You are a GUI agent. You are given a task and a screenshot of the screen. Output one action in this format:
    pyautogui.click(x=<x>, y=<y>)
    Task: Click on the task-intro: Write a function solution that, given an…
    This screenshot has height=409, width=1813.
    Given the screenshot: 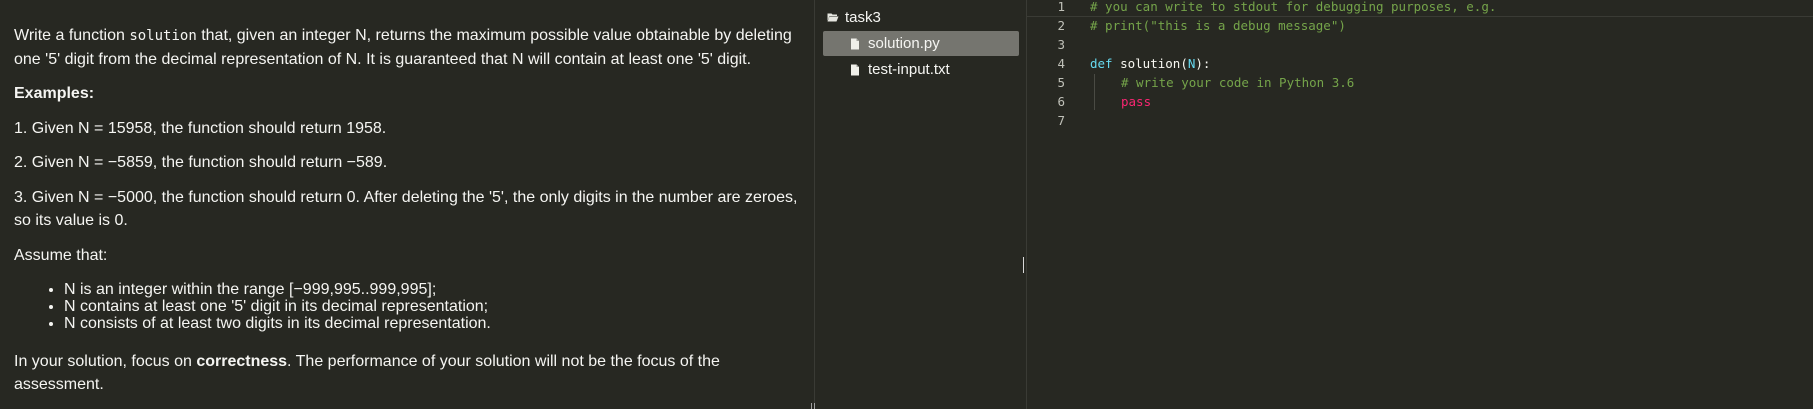 What is the action you would take?
    pyautogui.click(x=409, y=47)
    